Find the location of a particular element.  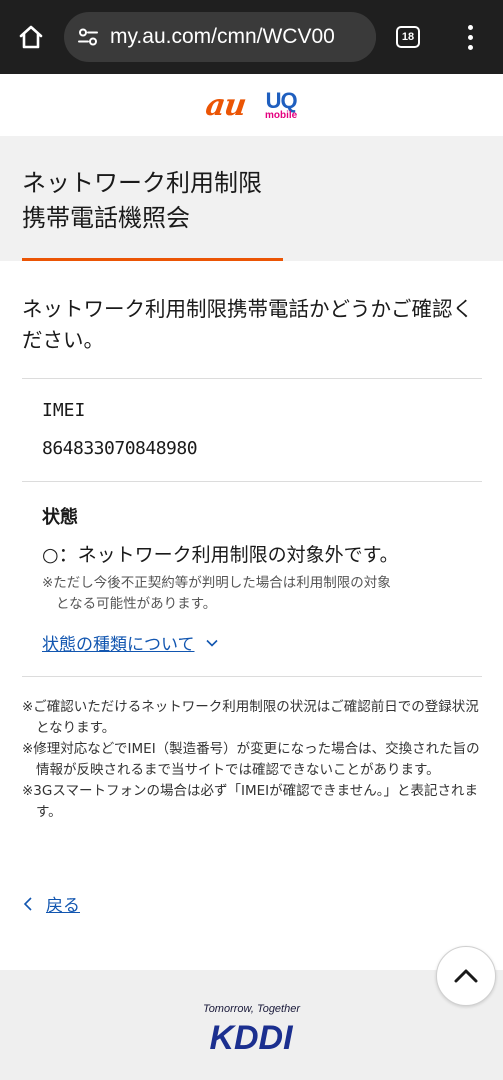

site-settings-icon is located at coordinates (88, 37).